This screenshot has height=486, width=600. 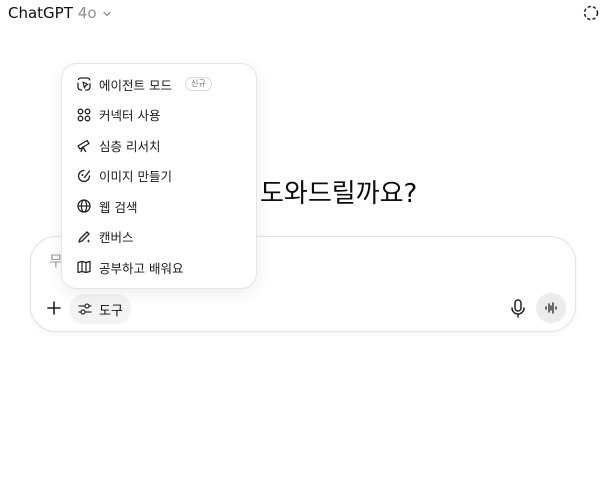 I want to click on book-icon, so click(x=84, y=267).